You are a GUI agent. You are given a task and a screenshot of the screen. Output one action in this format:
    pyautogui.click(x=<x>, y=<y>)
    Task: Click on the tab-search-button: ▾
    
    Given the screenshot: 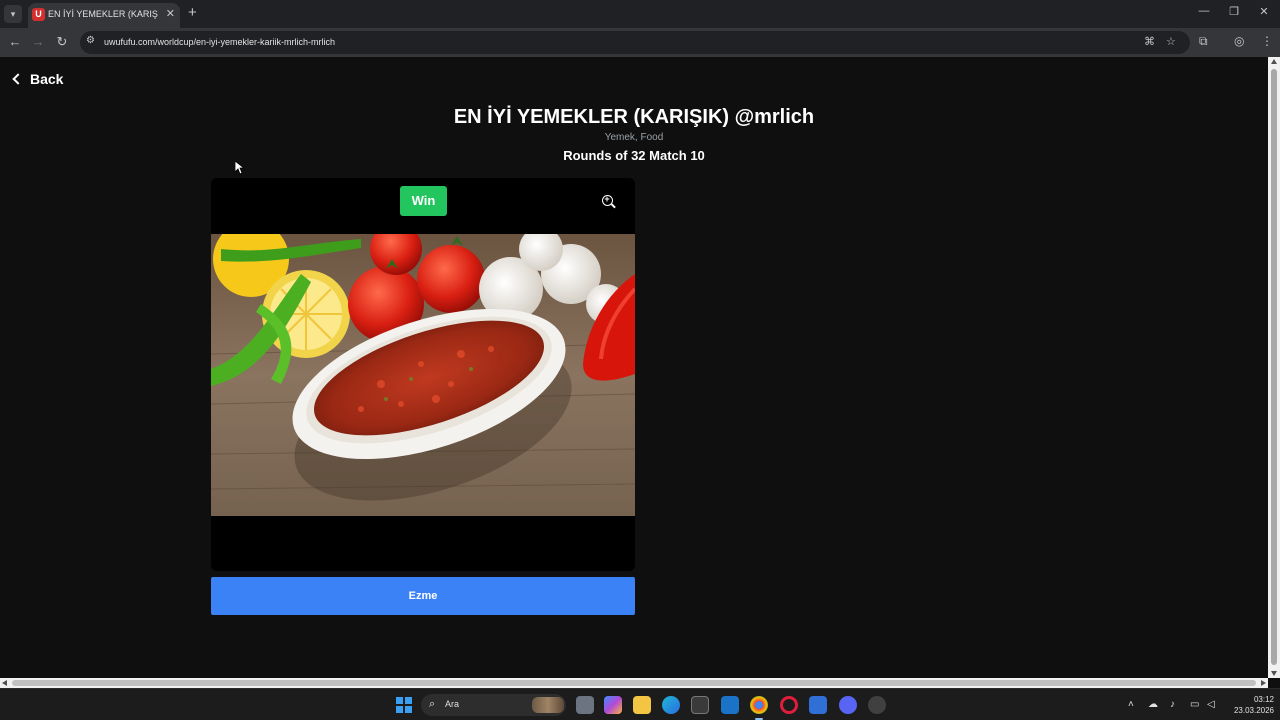 What is the action you would take?
    pyautogui.click(x=13, y=14)
    